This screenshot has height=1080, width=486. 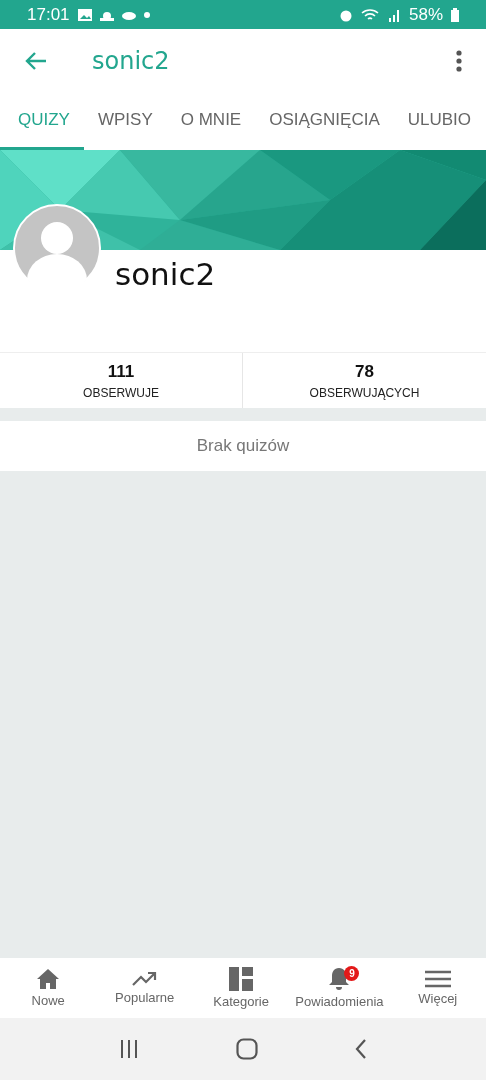 I want to click on signal-icon, so click(x=393, y=14).